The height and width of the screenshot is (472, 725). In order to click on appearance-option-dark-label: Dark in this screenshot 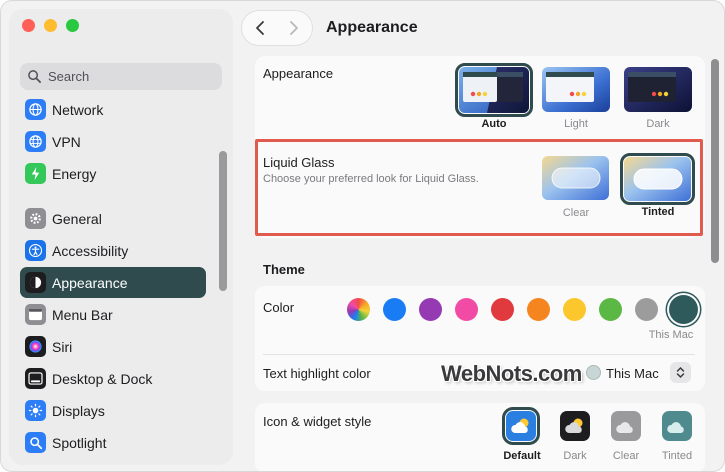, I will do `click(658, 124)`.